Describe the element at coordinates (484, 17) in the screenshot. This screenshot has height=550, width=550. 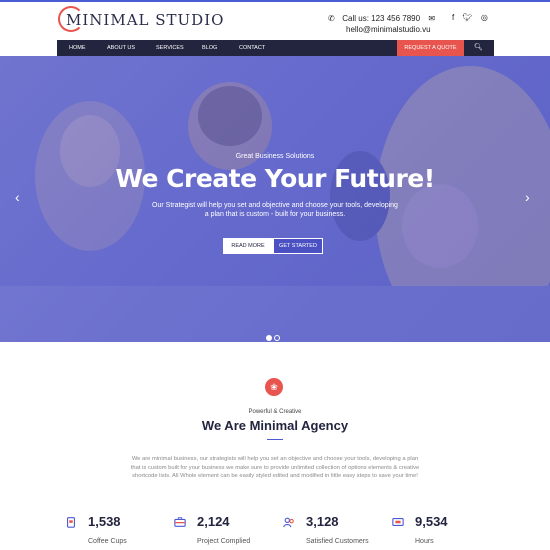
I see `instagram-icon: ◎` at that location.